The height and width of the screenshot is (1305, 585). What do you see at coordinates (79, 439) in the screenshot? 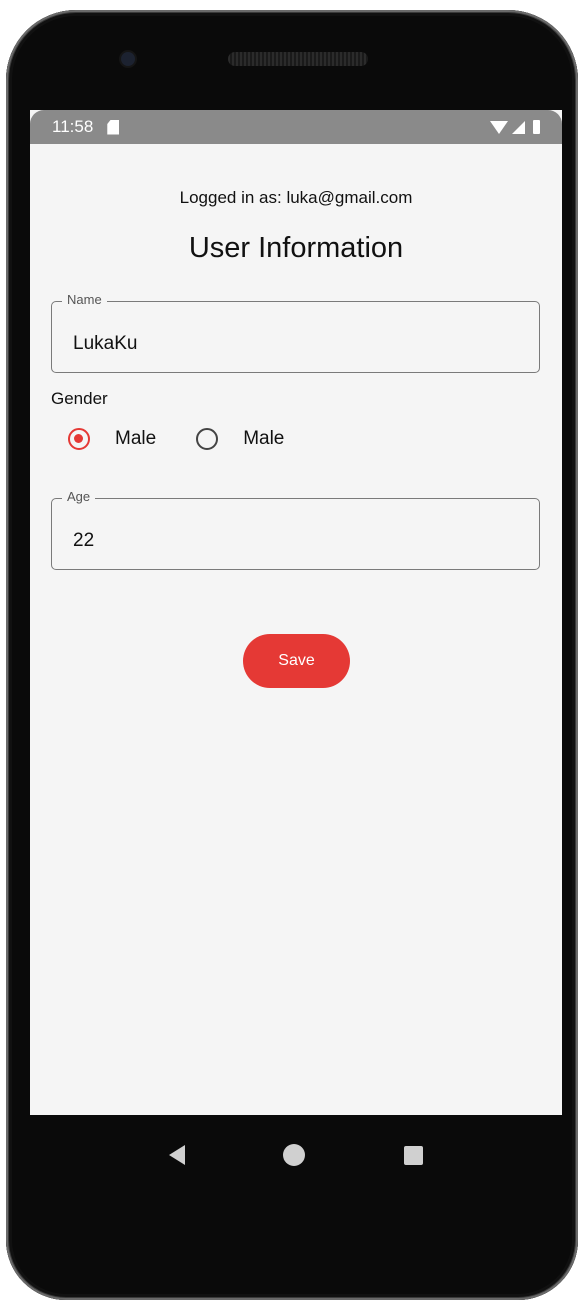
I see `radio-selected-icon` at bounding box center [79, 439].